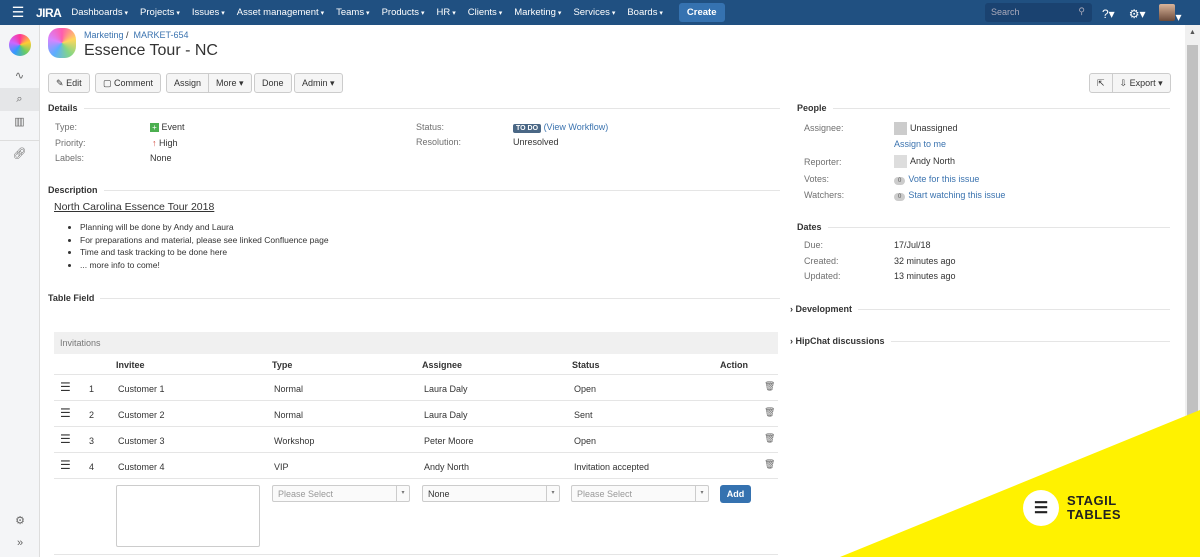  Describe the element at coordinates (20, 521) in the screenshot. I see `settings-icon: ⚙` at that location.